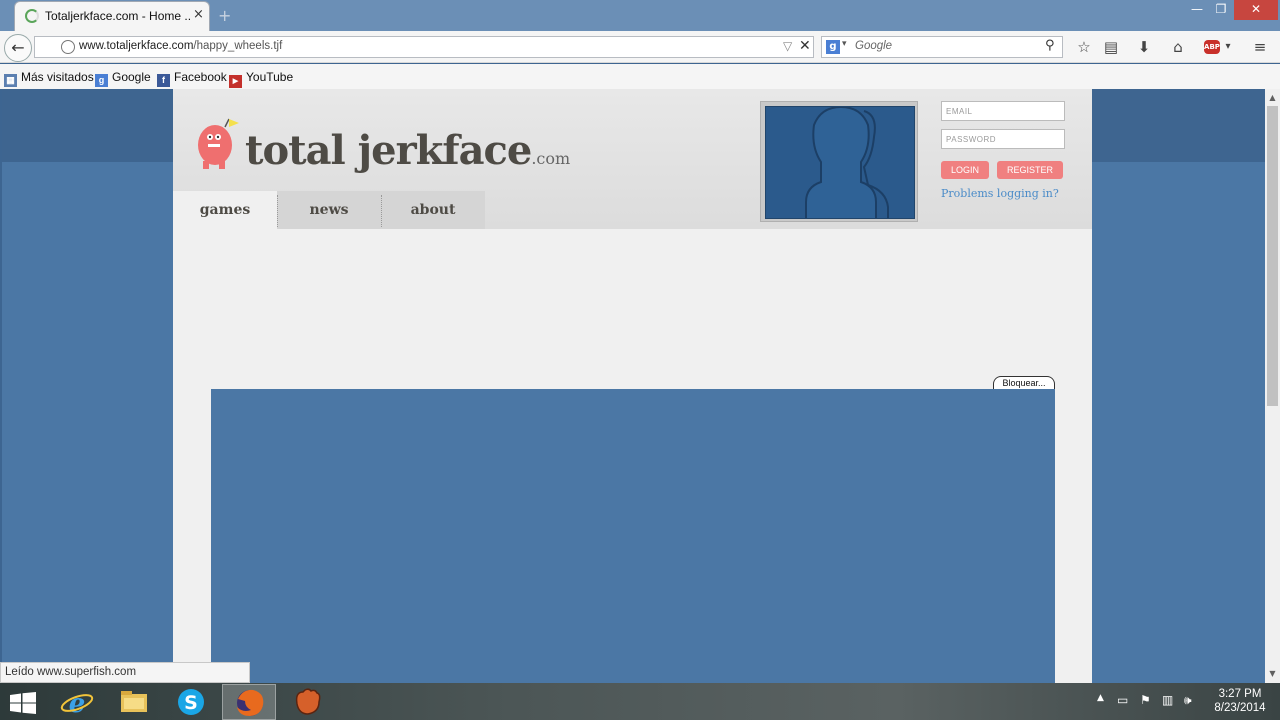 The width and height of the screenshot is (1280, 720). Describe the element at coordinates (57, 77) in the screenshot. I see `bookmark-label: Más visitados` at that location.